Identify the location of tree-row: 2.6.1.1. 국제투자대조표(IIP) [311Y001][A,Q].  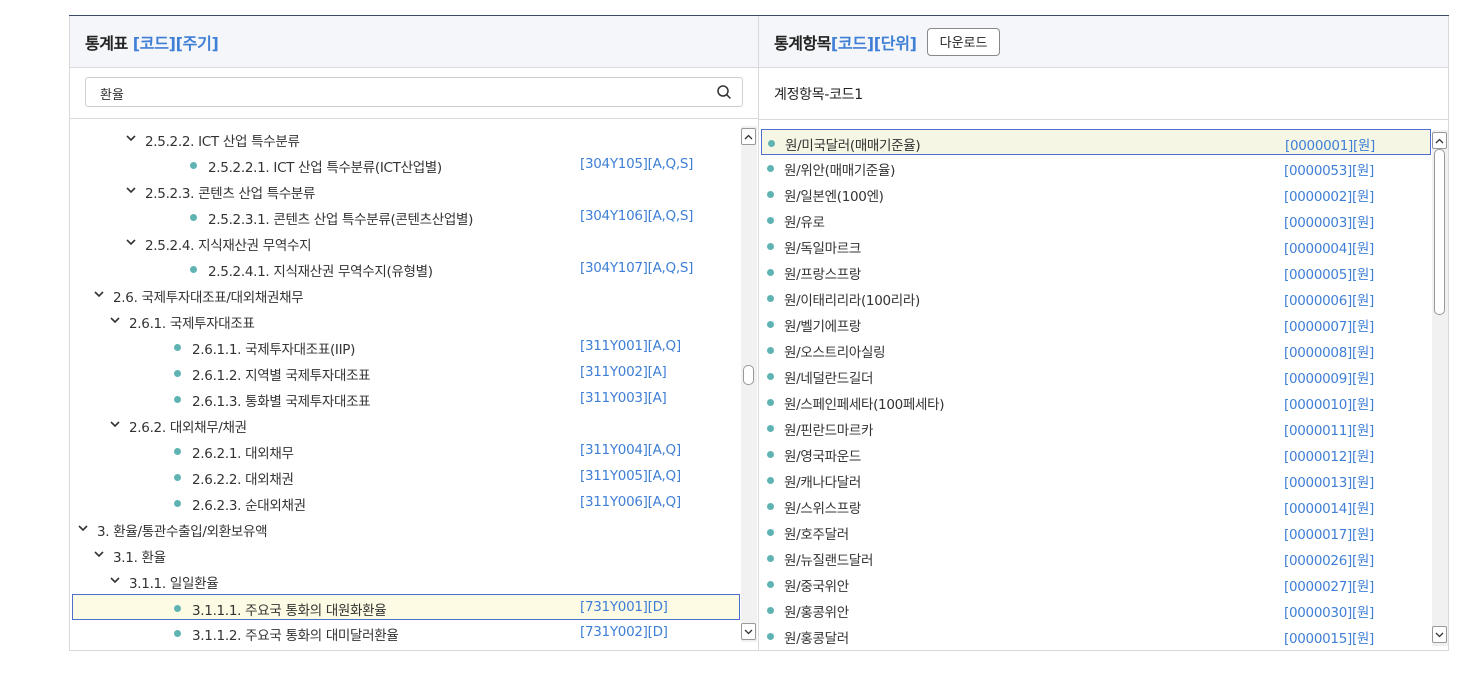
(406, 347).